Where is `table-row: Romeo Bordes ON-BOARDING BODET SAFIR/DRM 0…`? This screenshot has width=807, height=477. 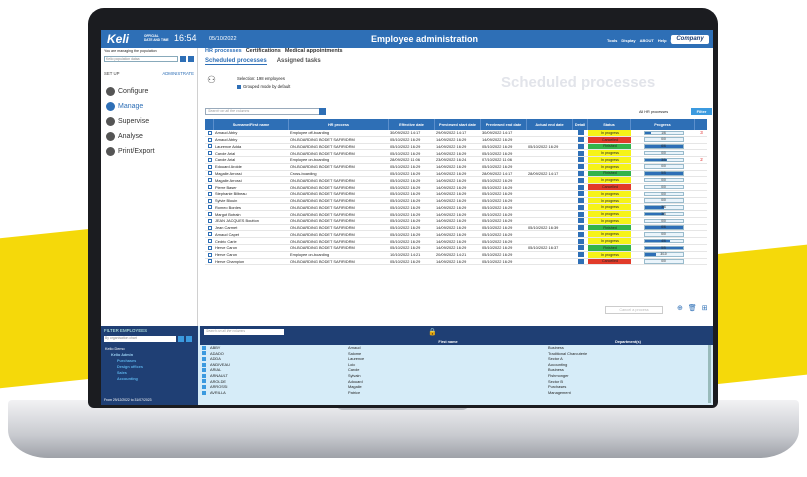 table-row: Romeo Bordes ON-BOARDING BODET SAFIR/DRM 0… is located at coordinates (456, 208).